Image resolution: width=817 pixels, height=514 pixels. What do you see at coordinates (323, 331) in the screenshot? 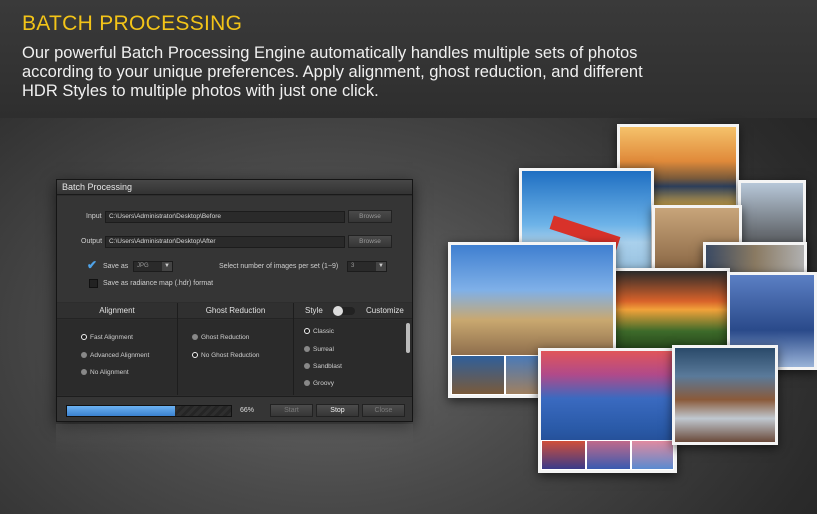
I see `radio-label: Classic` at bounding box center [323, 331].